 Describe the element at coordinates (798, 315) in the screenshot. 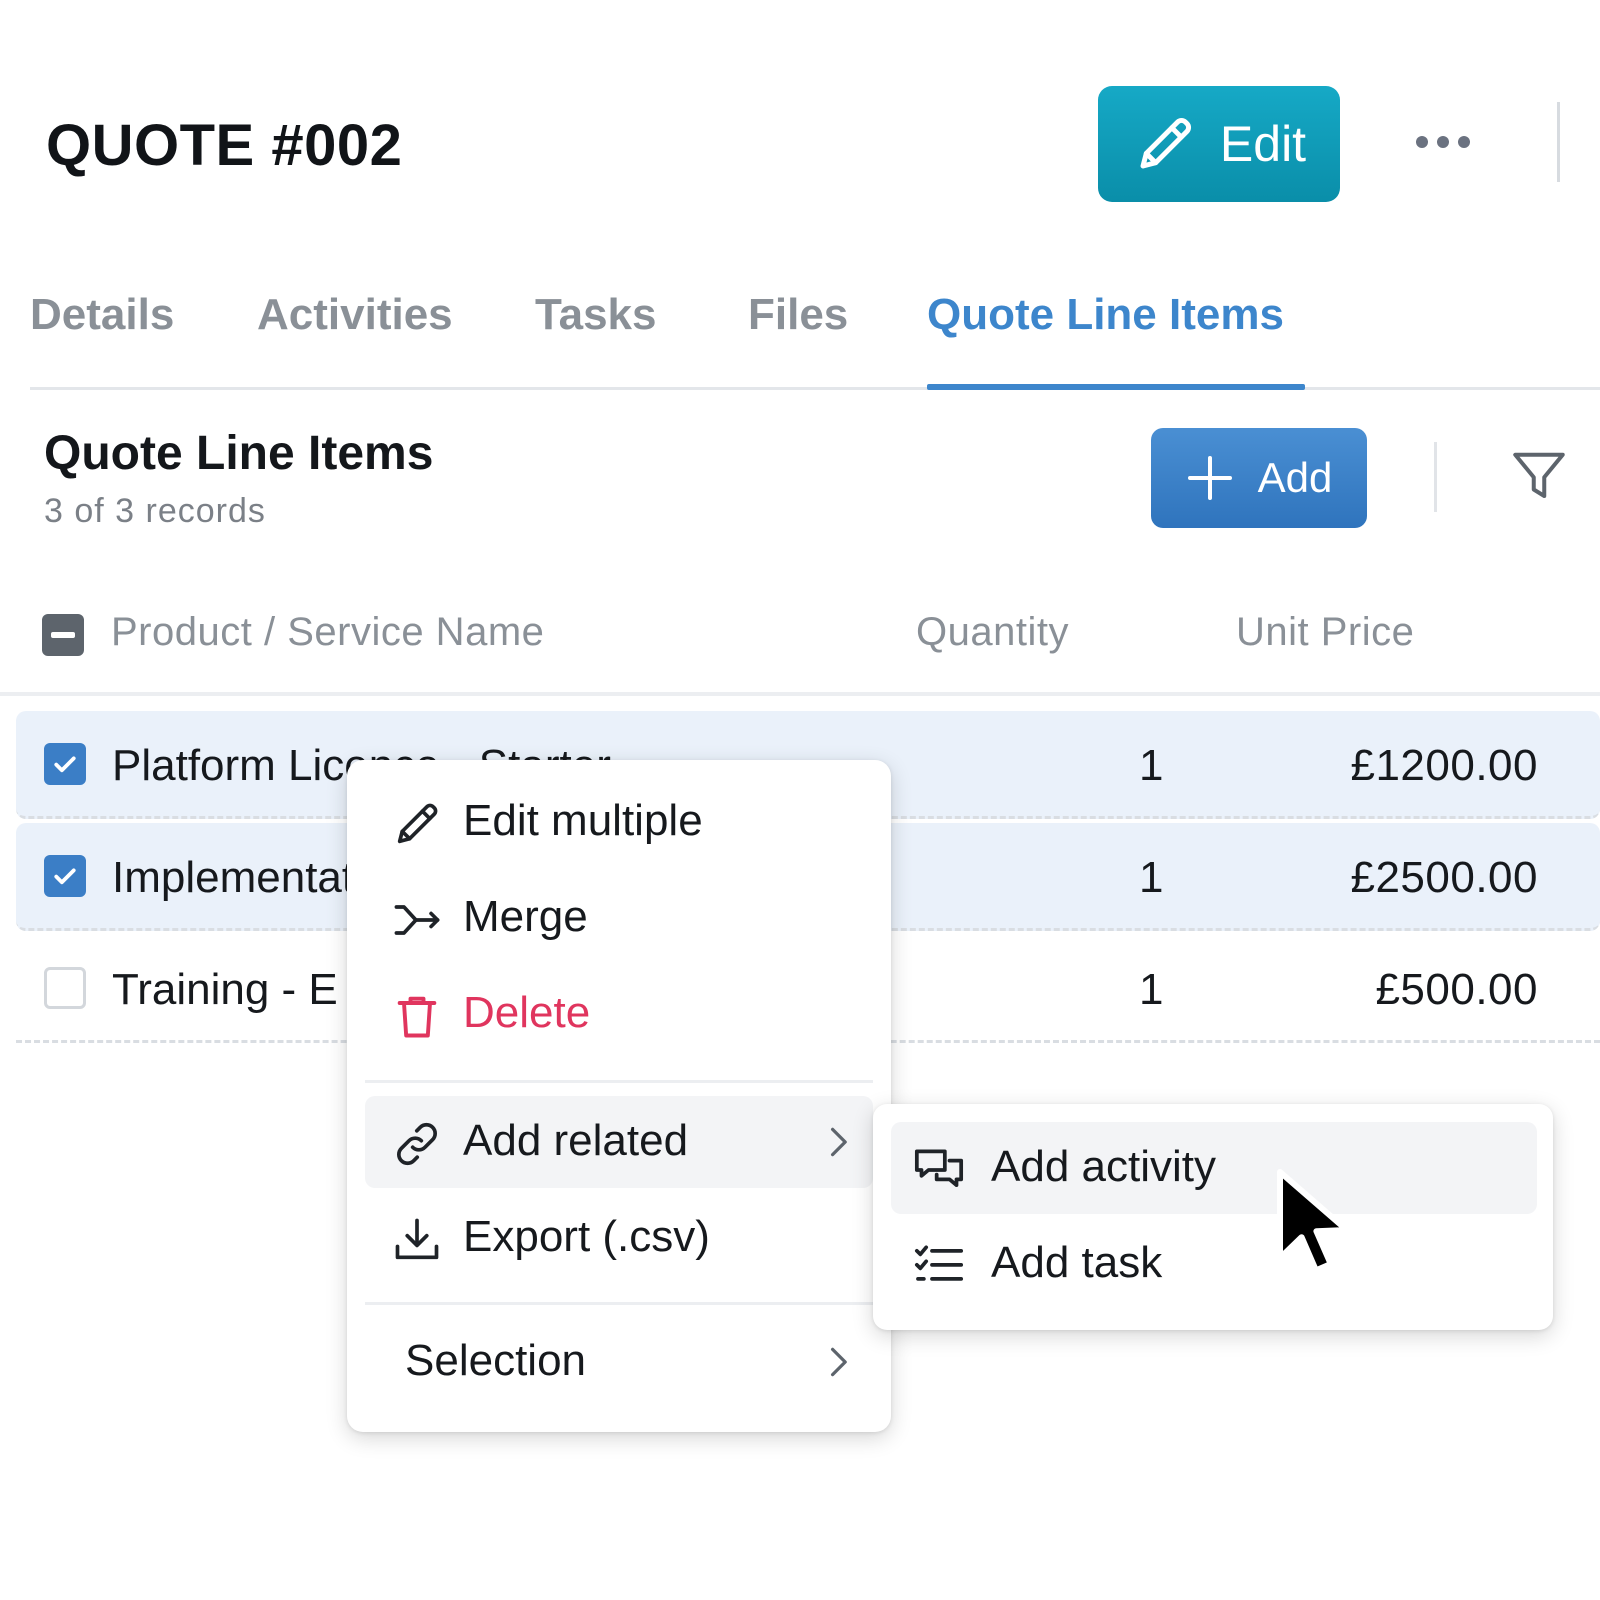

I see `tab-files: Files` at that location.